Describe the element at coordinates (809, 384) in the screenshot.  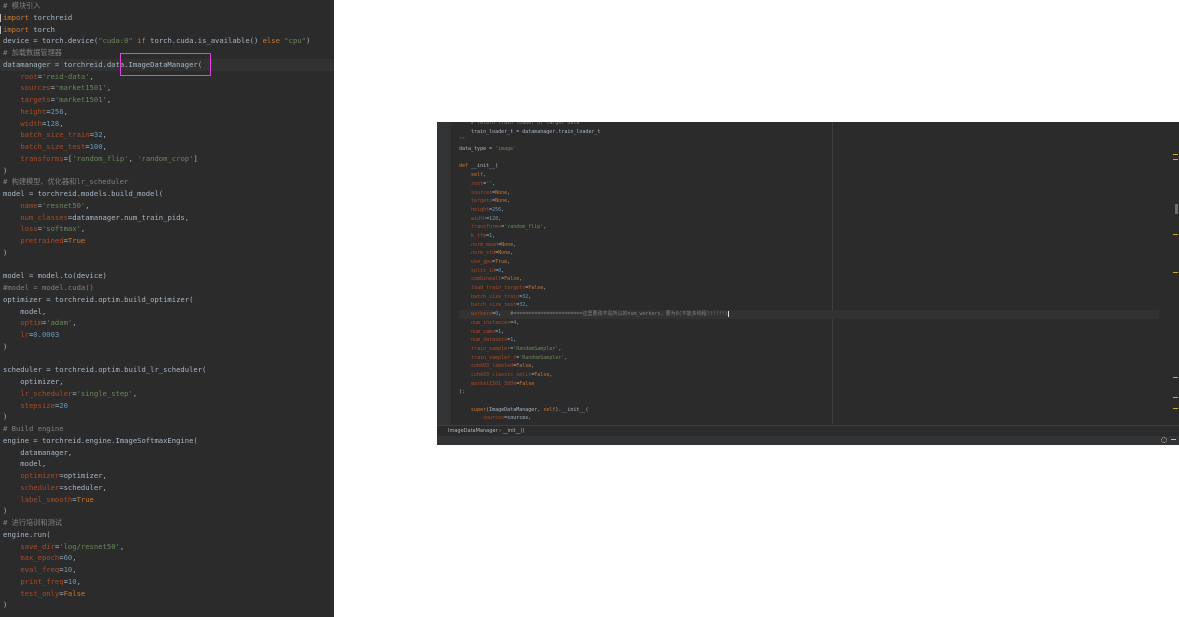
I see `code-line: market1501_500k=False` at that location.